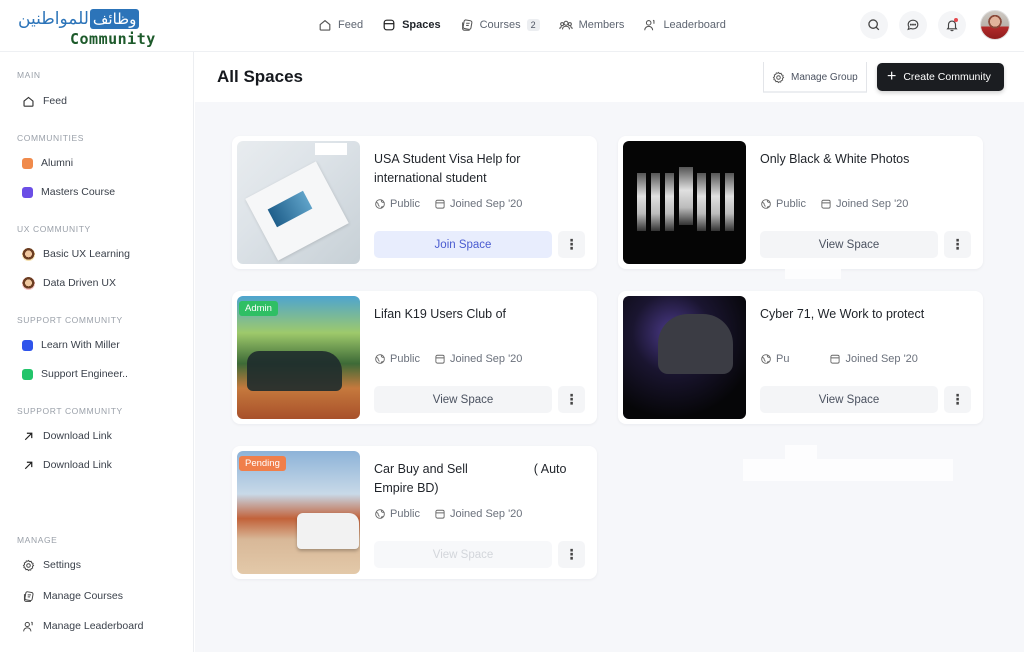 Image resolution: width=1024 pixels, height=652 pixels. Describe the element at coordinates (57, 163) in the screenshot. I see `sidebar-item-label: Alumni` at that location.